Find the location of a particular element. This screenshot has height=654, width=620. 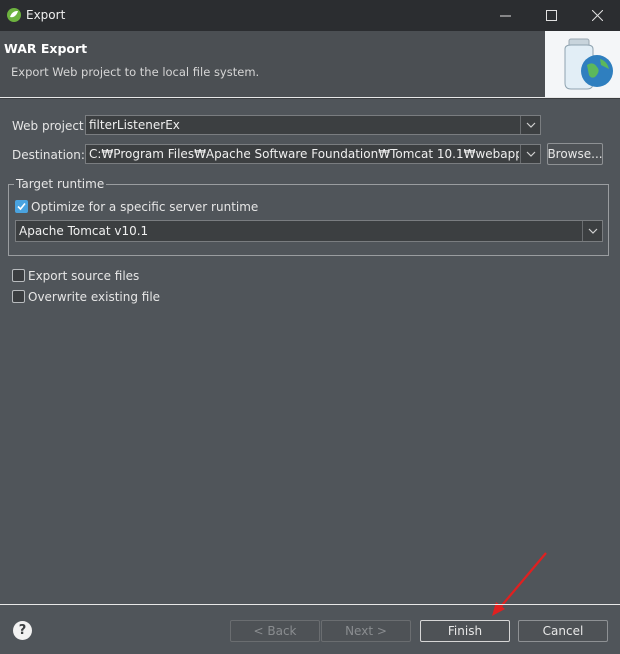

finish-button: Finish is located at coordinates (465, 631).